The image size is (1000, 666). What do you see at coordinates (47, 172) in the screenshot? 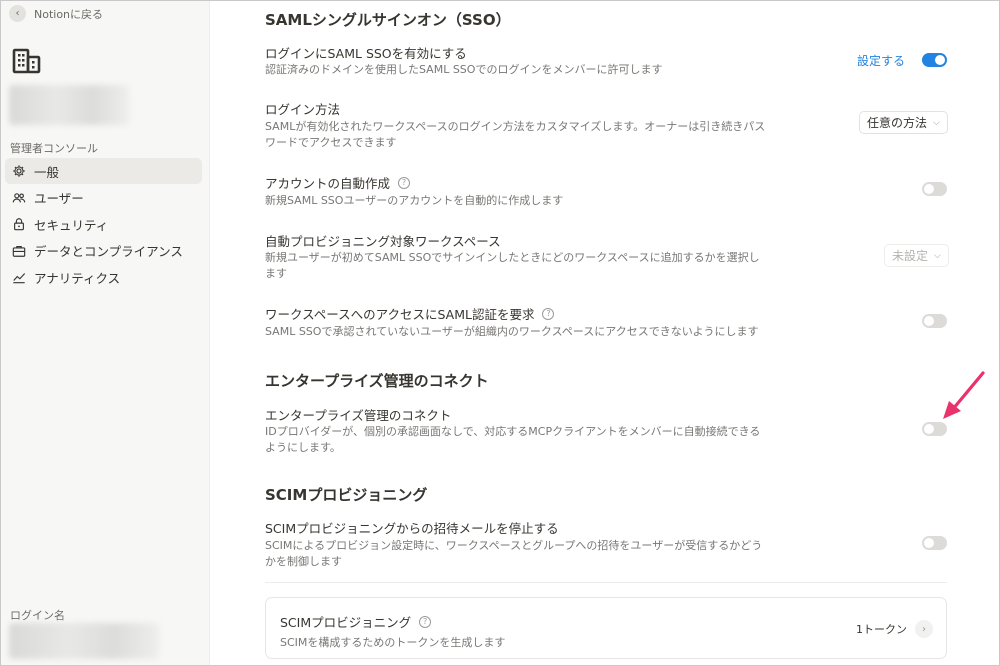
I see `sidebar-item-label: 一般` at bounding box center [47, 172].